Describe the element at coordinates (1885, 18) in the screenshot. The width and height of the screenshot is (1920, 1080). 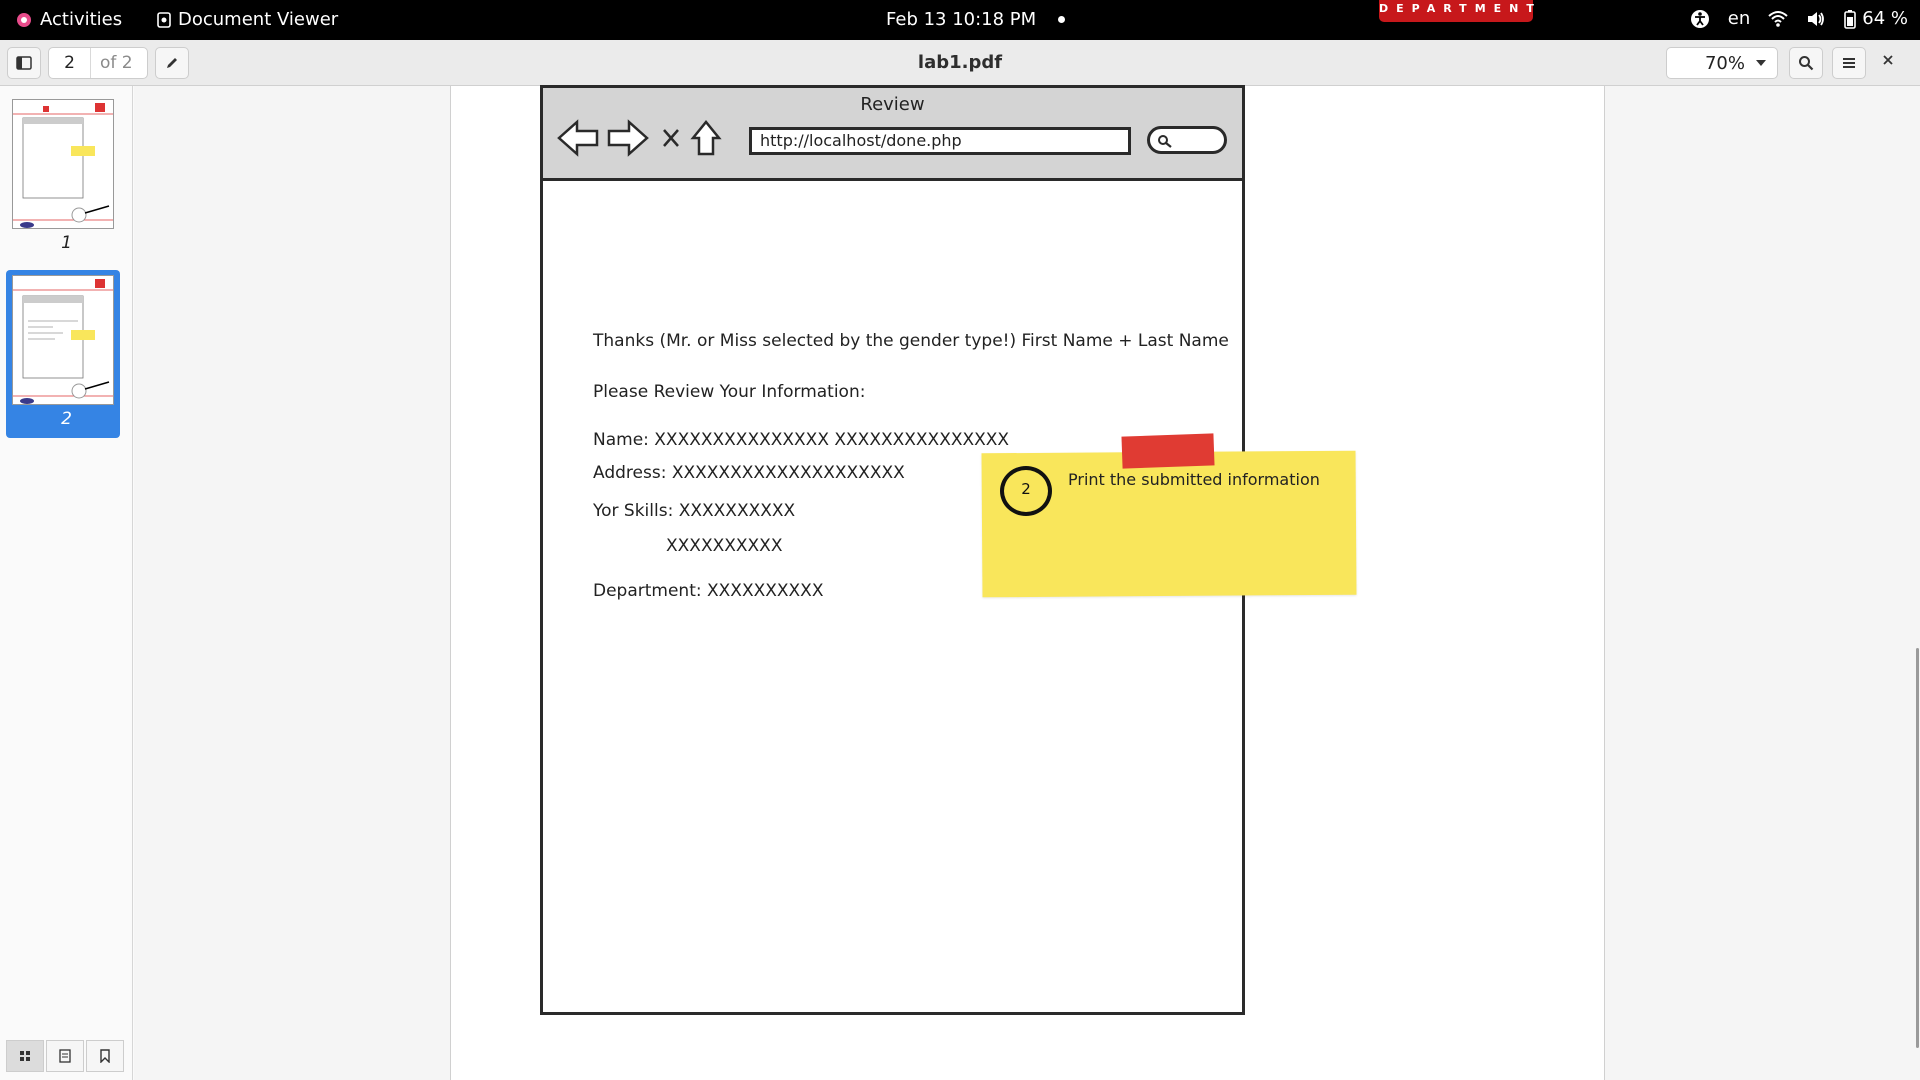
I see `battery-percent: 64 %` at that location.